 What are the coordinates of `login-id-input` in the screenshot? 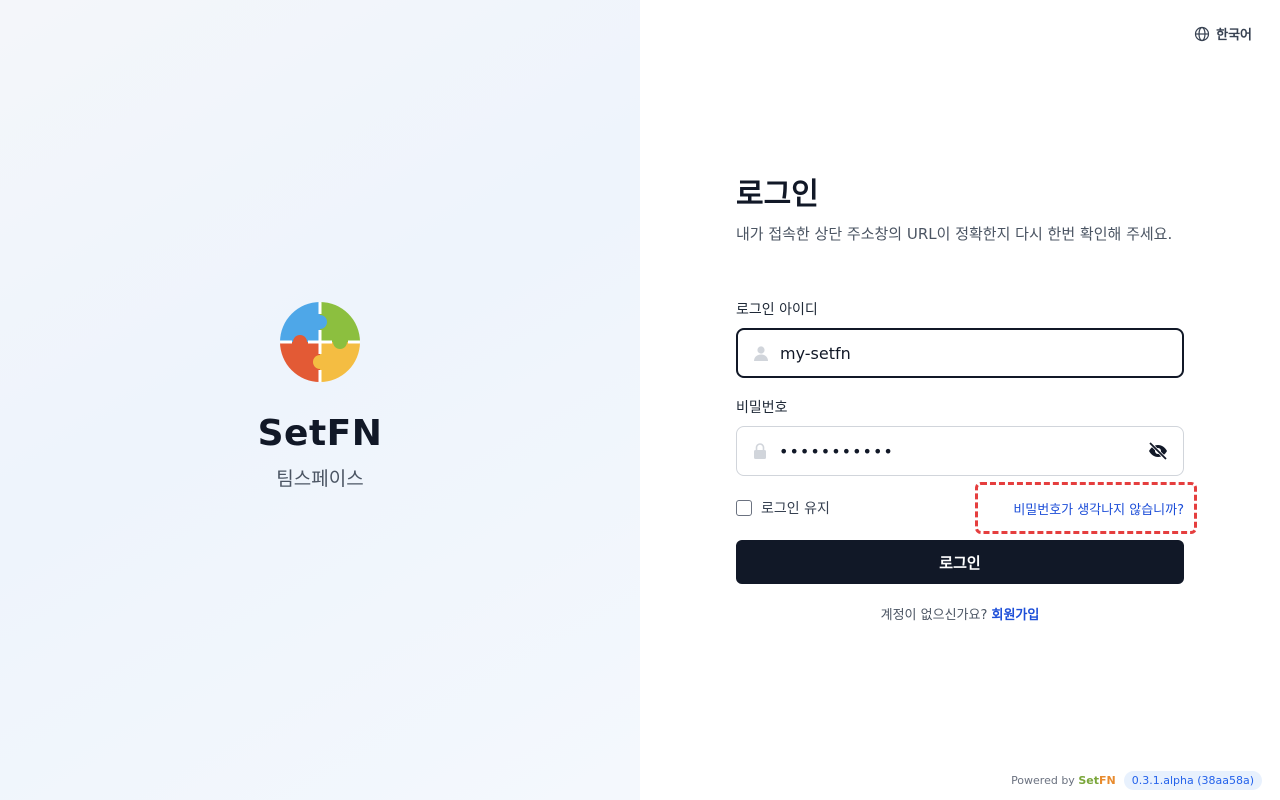 It's located at (974, 353).